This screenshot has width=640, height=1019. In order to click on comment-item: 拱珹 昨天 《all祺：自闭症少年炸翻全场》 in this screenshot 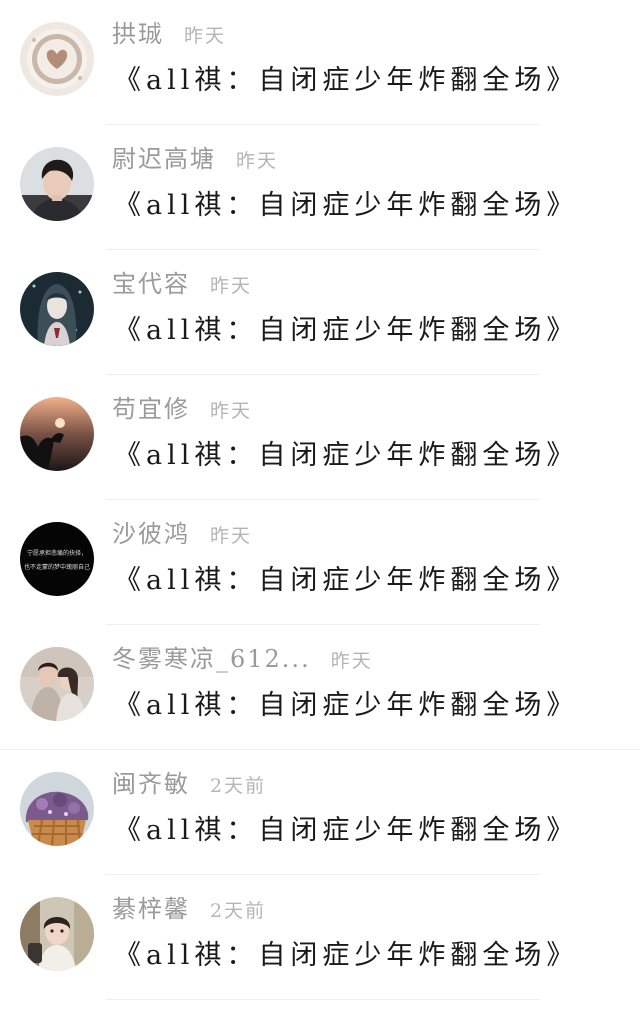, I will do `click(320, 62)`.